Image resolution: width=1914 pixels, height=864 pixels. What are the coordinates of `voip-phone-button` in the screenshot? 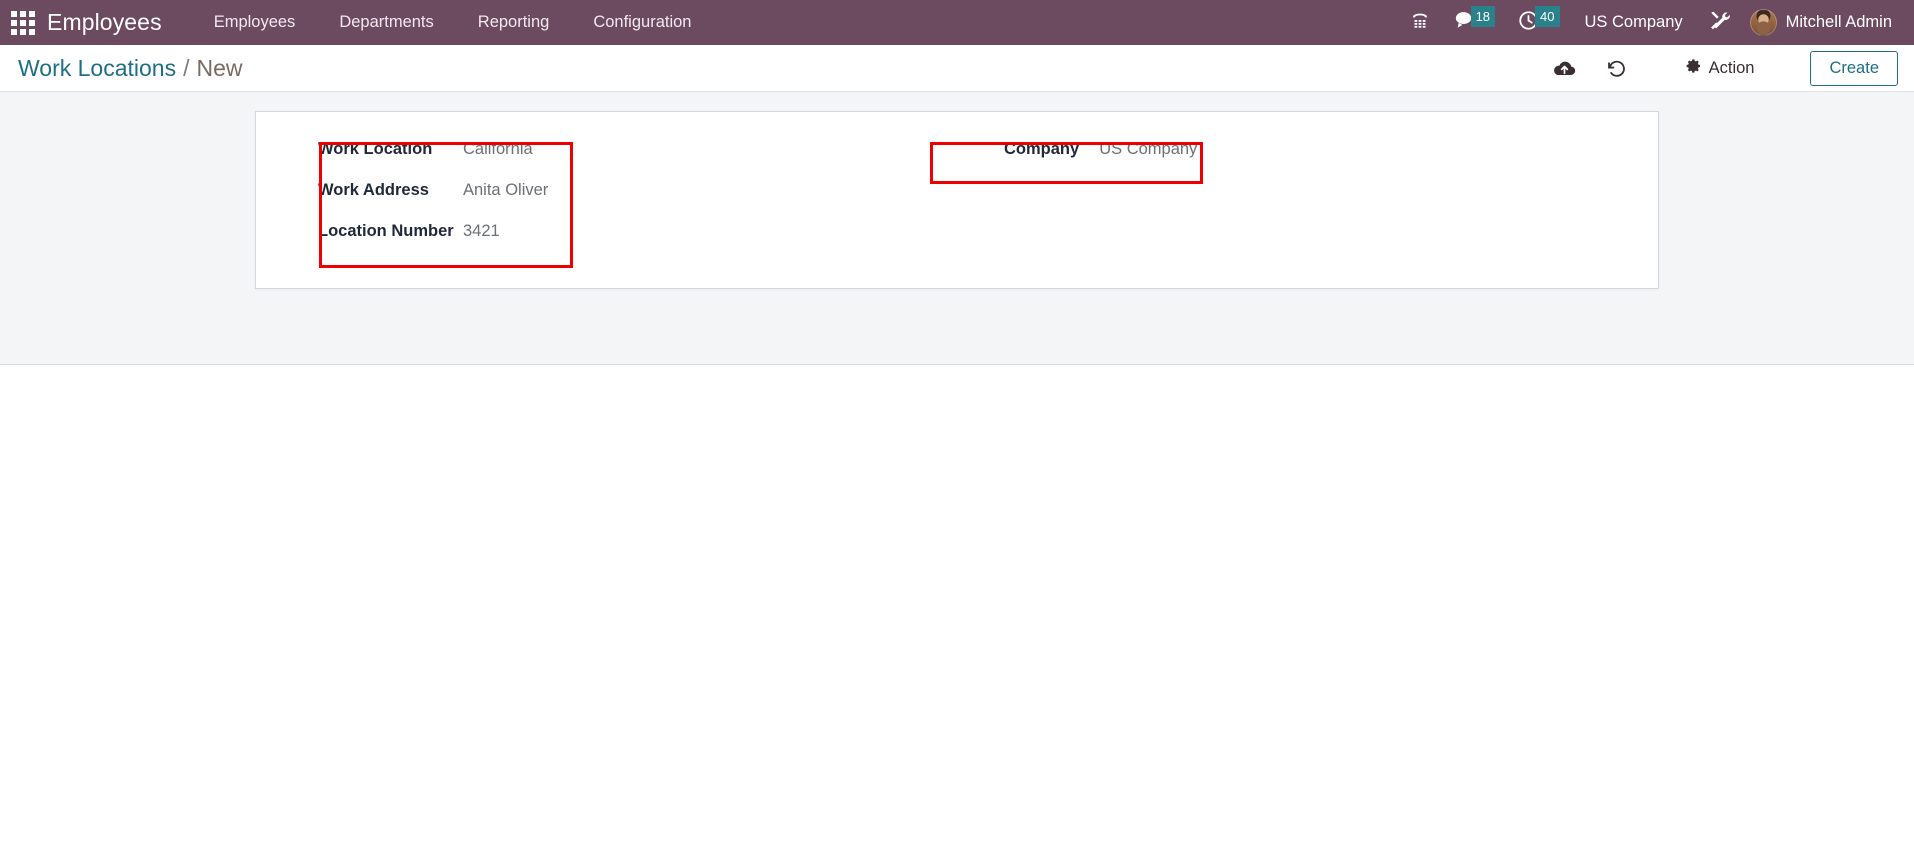 It's located at (1420, 22).